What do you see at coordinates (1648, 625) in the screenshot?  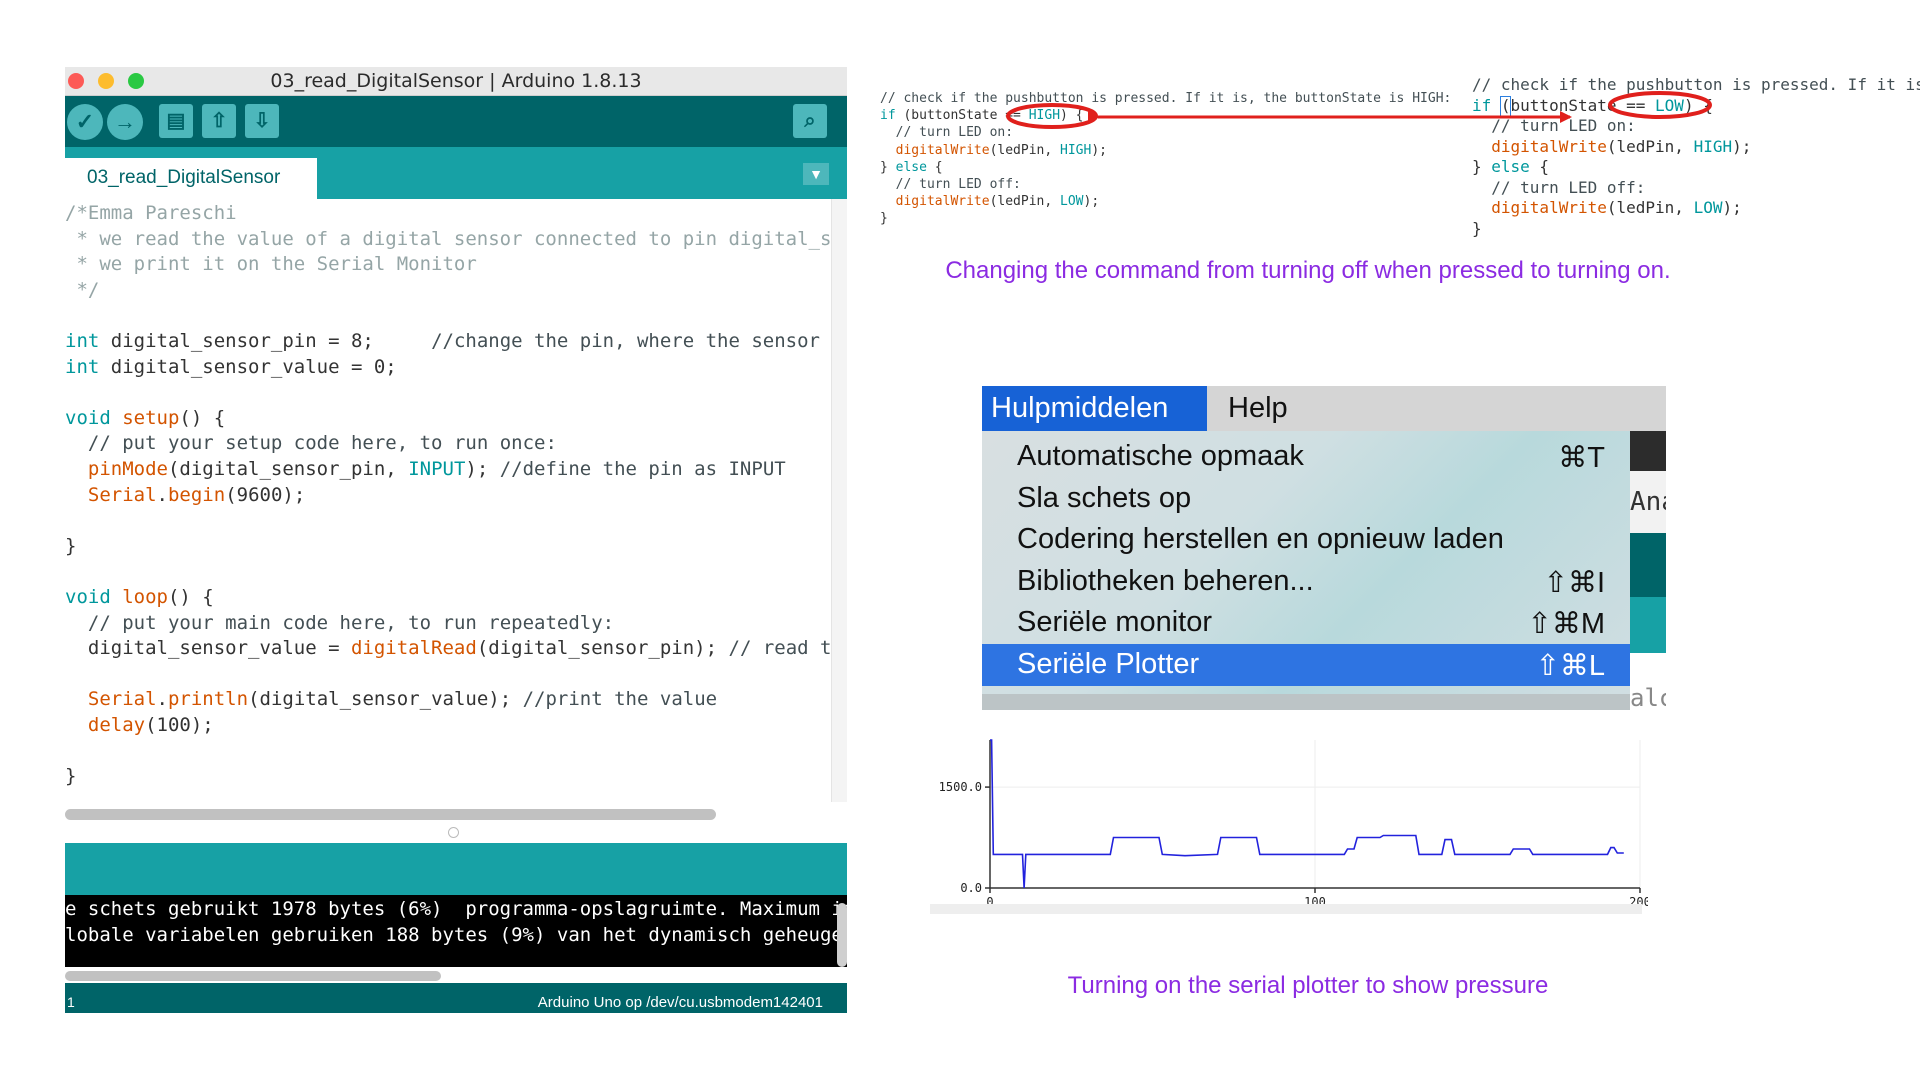 I see `background-window-tabbar` at bounding box center [1648, 625].